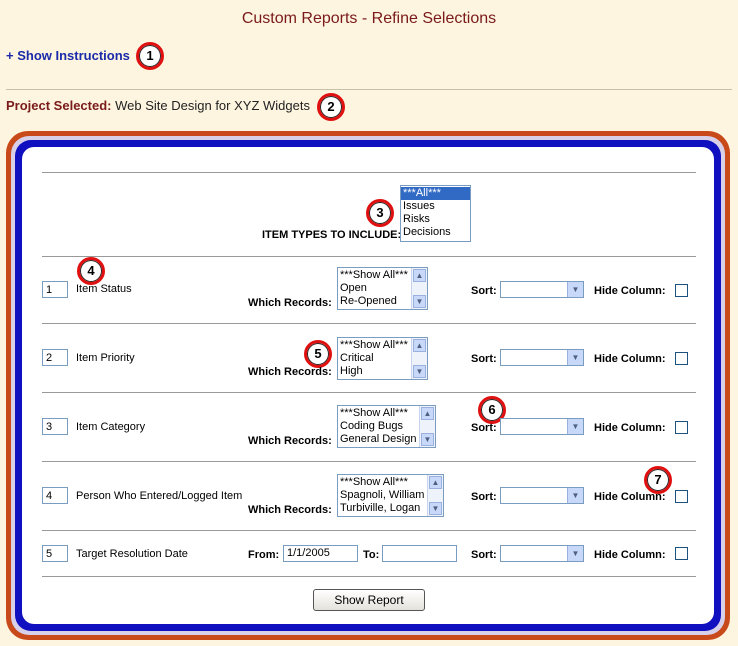 This screenshot has height=646, width=738. What do you see at coordinates (150, 56) in the screenshot?
I see `callout-badge: 1` at bounding box center [150, 56].